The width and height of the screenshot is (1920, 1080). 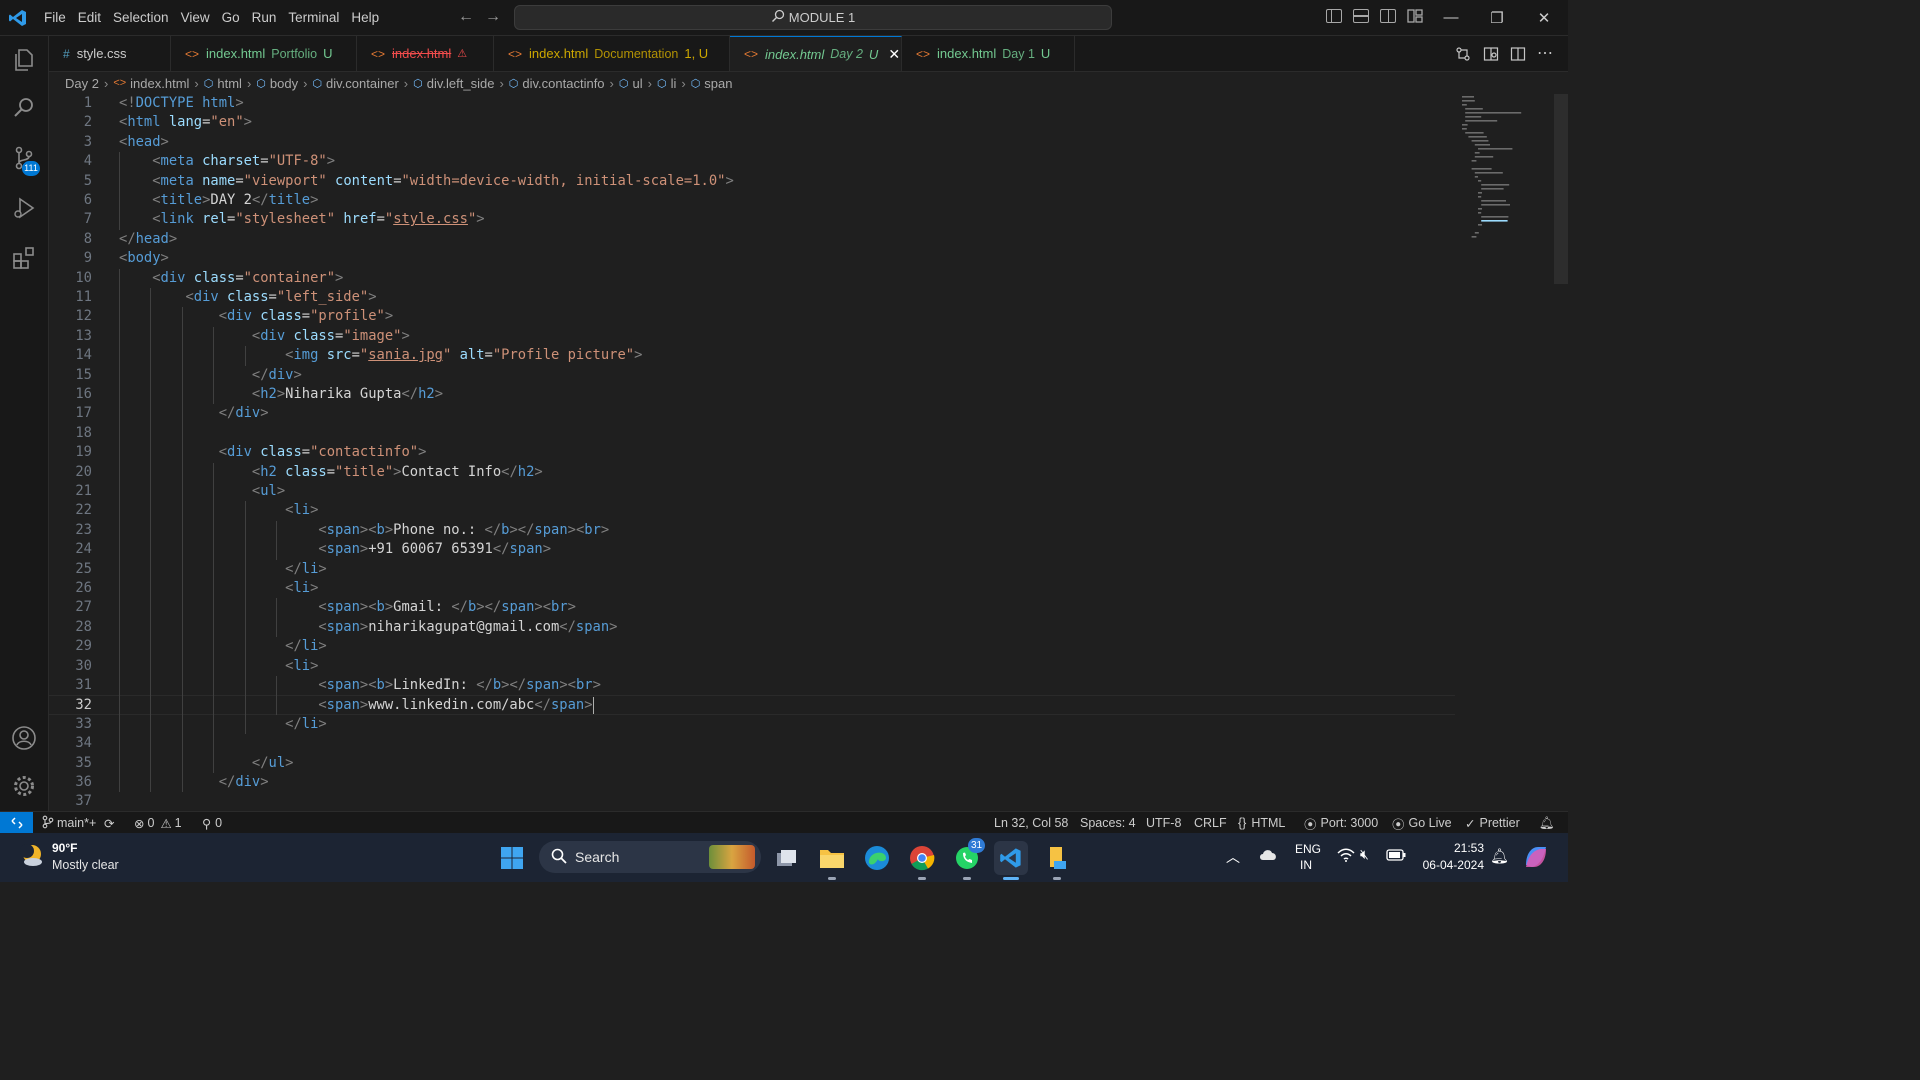 What do you see at coordinates (832, 860) in the screenshot?
I see `file-explorer-icon` at bounding box center [832, 860].